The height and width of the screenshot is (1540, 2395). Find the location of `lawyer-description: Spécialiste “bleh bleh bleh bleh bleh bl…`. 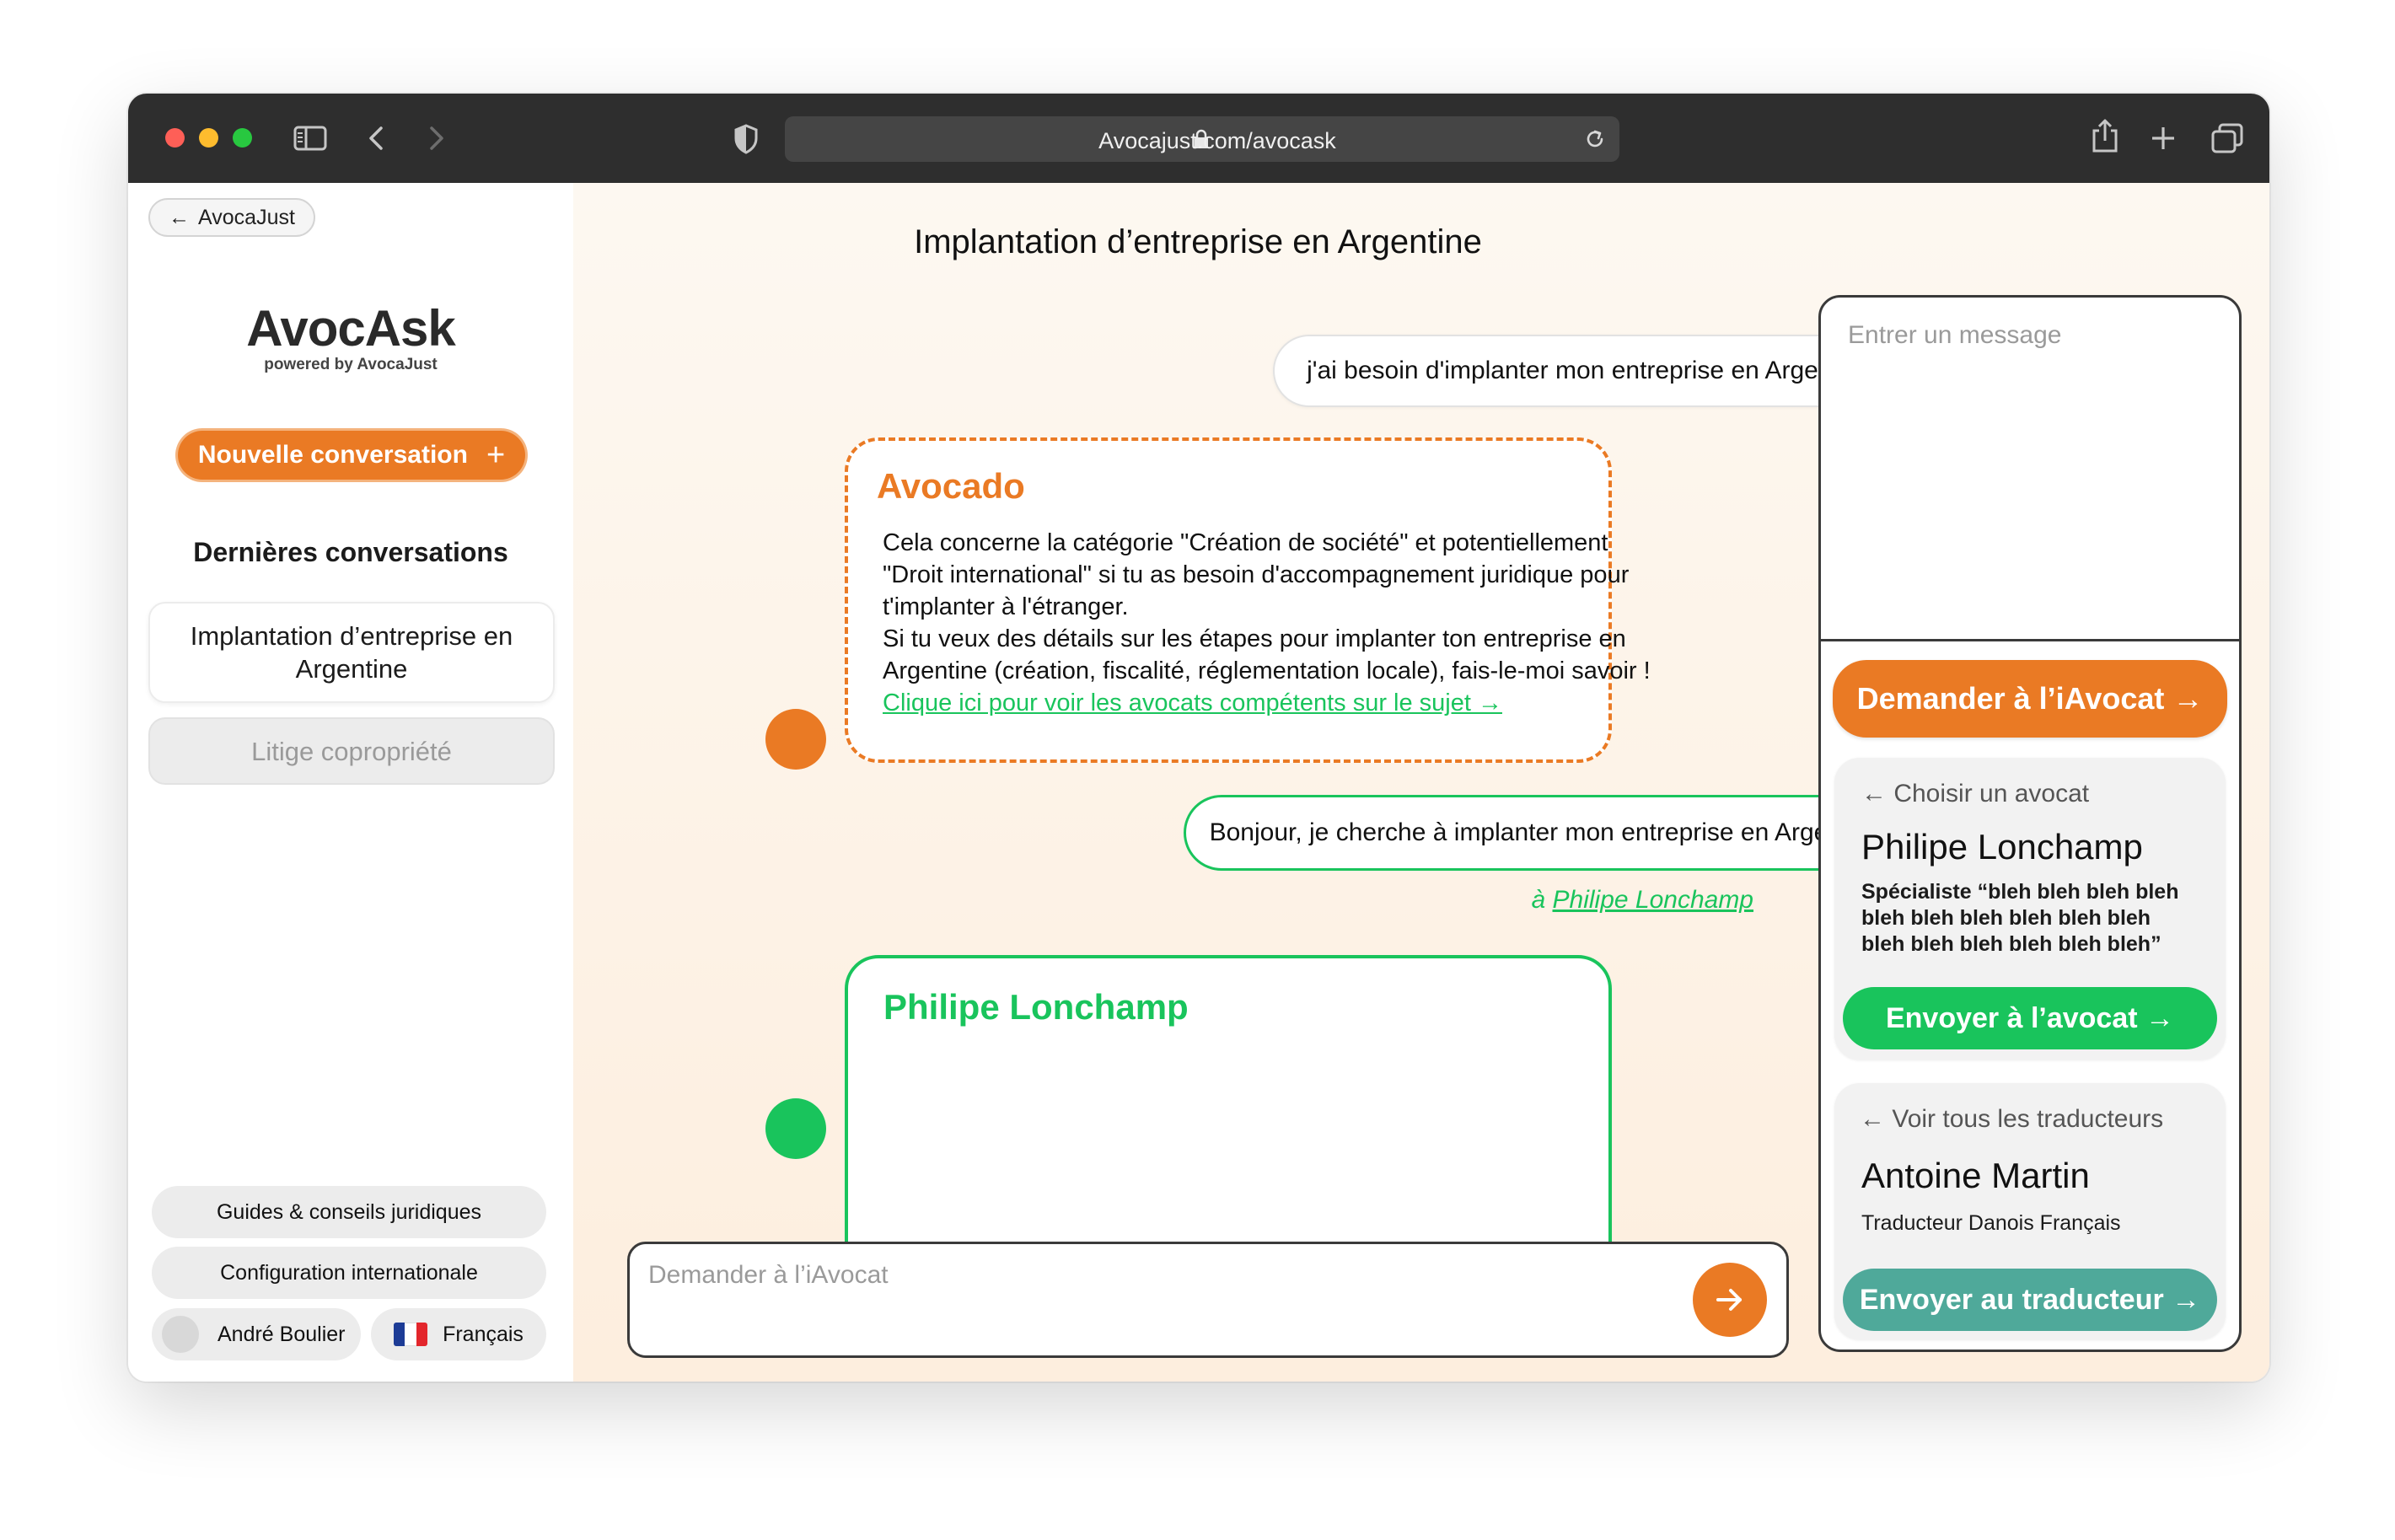

lawyer-description: Spécialiste “bleh bleh bleh bleh bleh bl… is located at coordinates (2020, 918).